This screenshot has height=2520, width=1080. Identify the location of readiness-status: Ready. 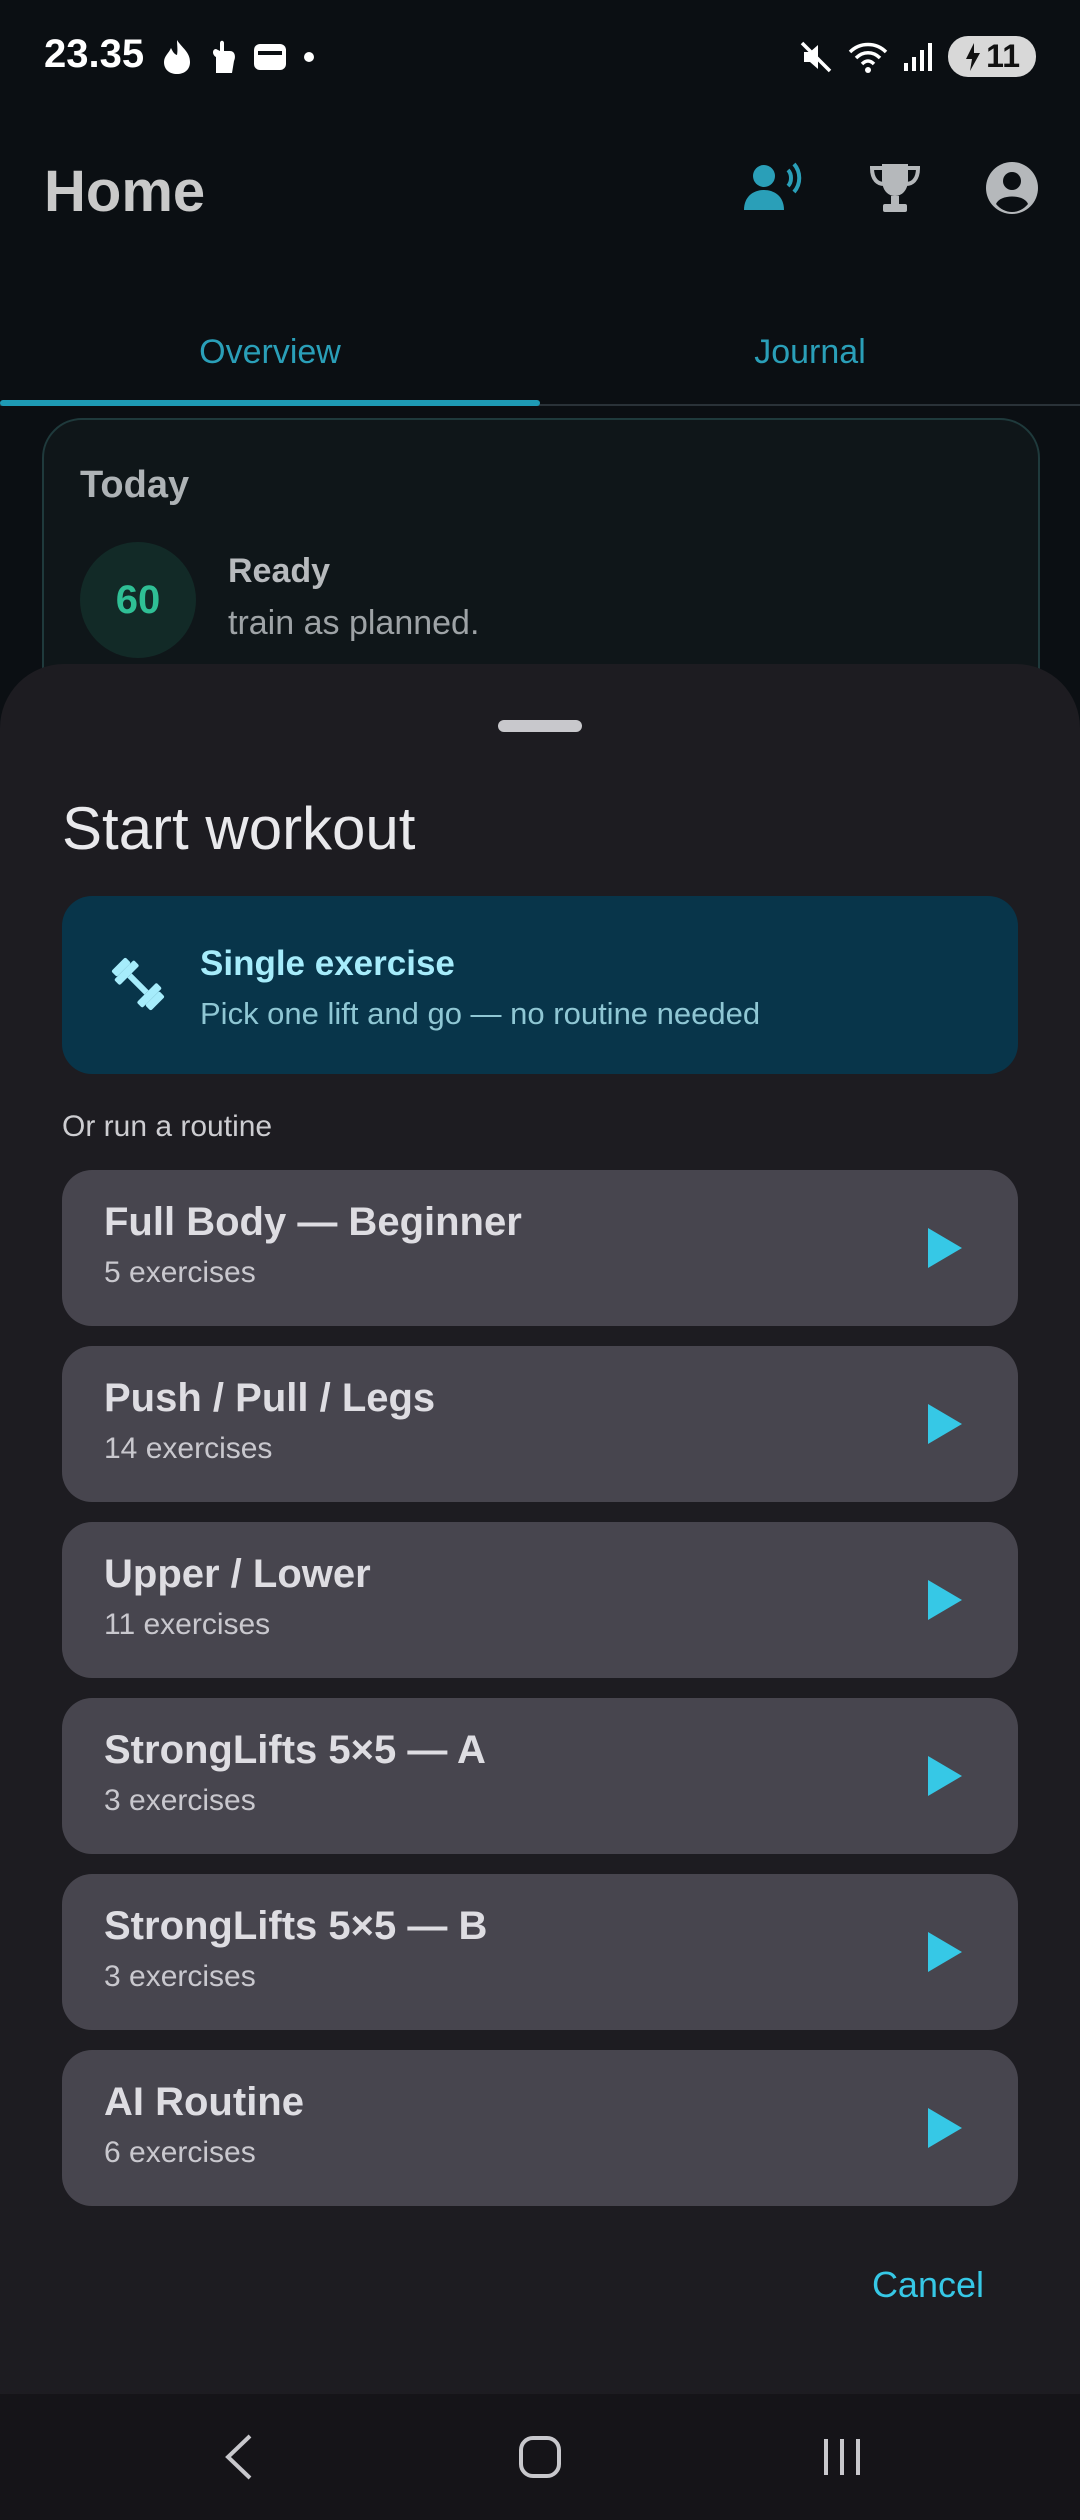
(279, 571).